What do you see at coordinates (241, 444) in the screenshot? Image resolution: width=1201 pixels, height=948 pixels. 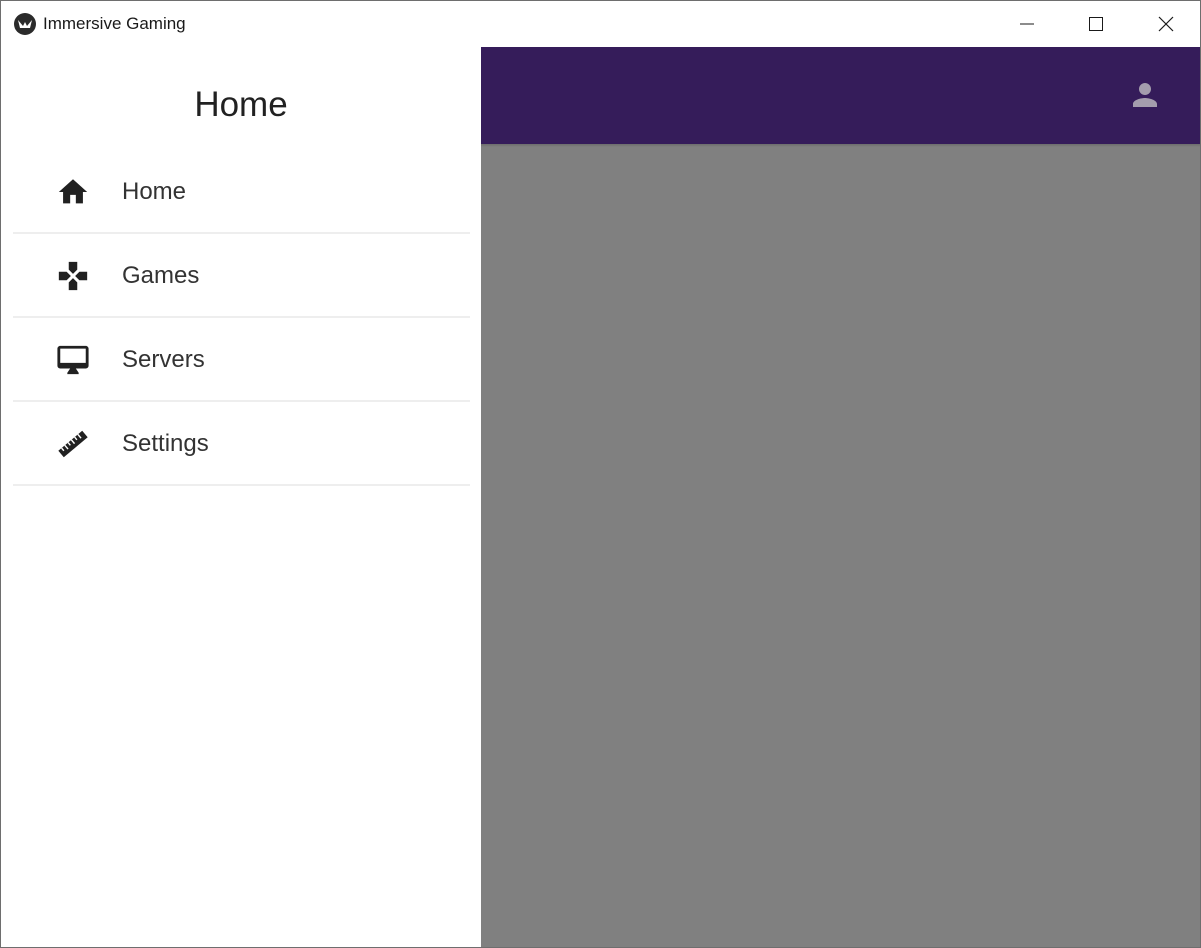 I see `nav-item-settings: Settings` at bounding box center [241, 444].